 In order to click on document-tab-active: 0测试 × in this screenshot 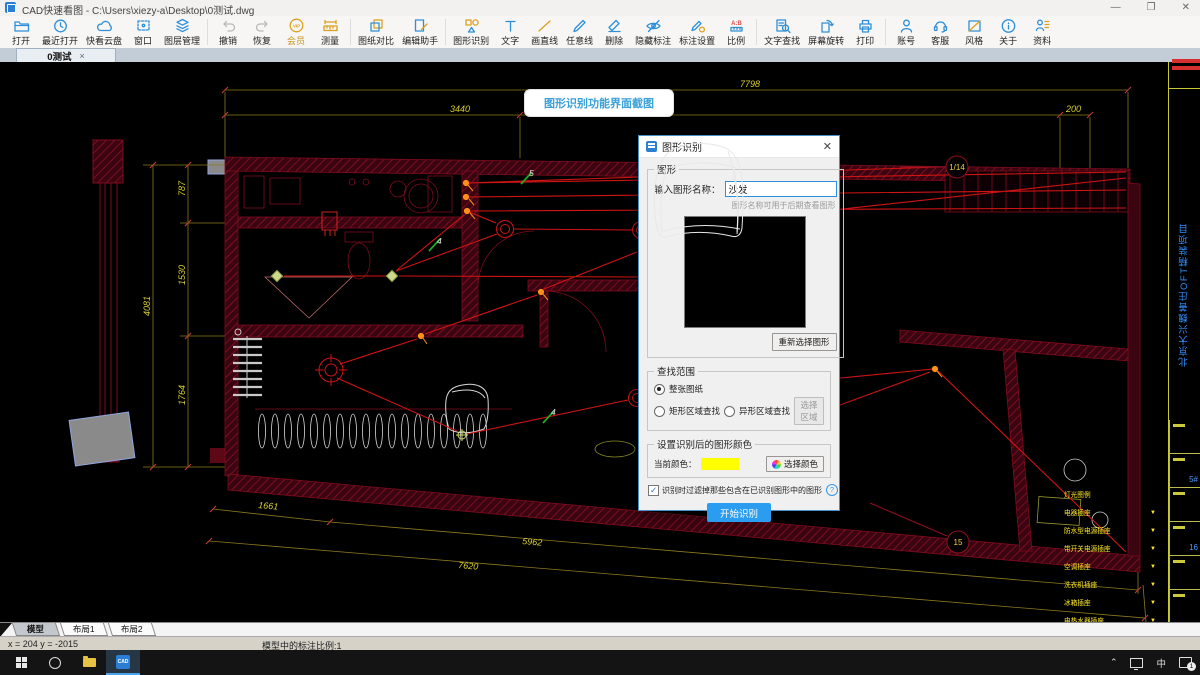, I will do `click(66, 55)`.